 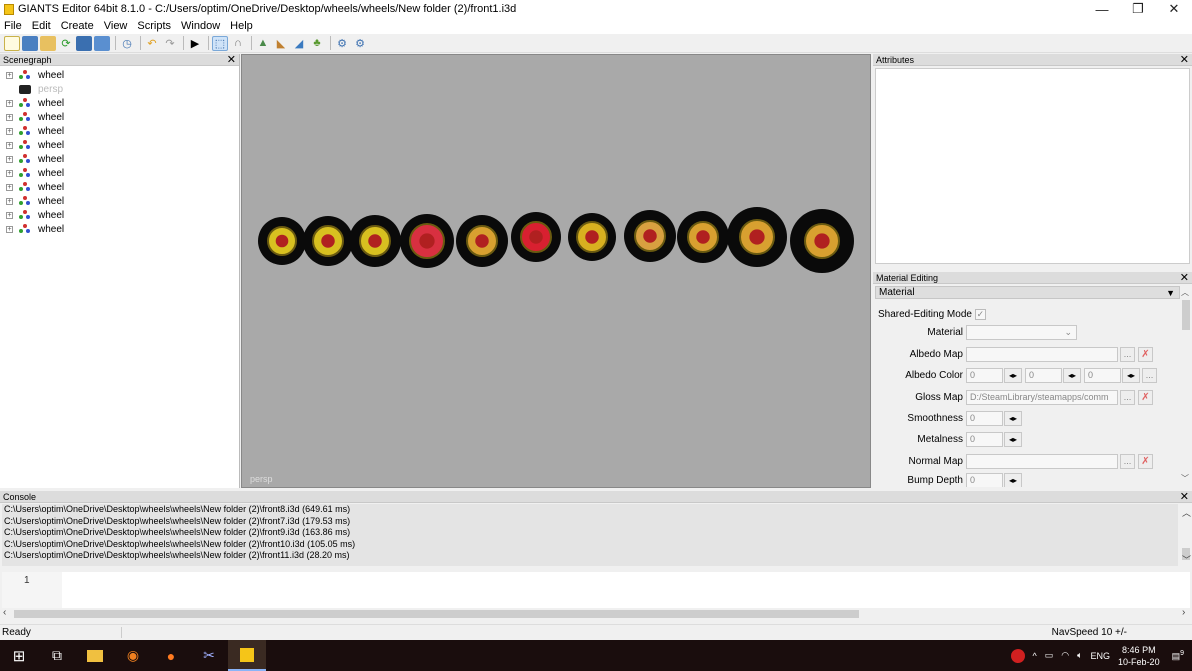 I want to click on attributes-close-button: ✕, so click(x=1184, y=59).